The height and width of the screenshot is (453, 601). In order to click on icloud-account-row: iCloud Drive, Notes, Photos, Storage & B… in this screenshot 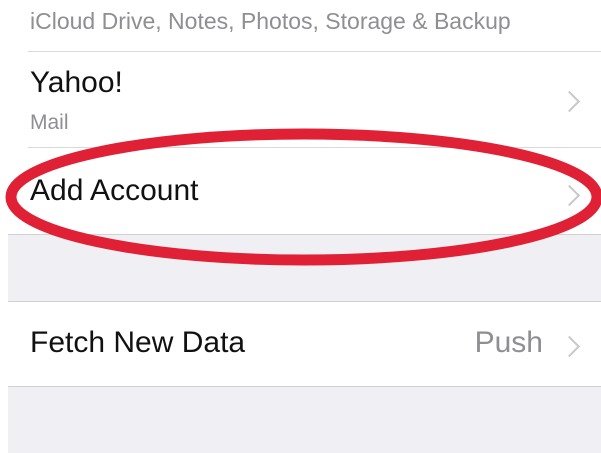, I will do `click(304, 26)`.